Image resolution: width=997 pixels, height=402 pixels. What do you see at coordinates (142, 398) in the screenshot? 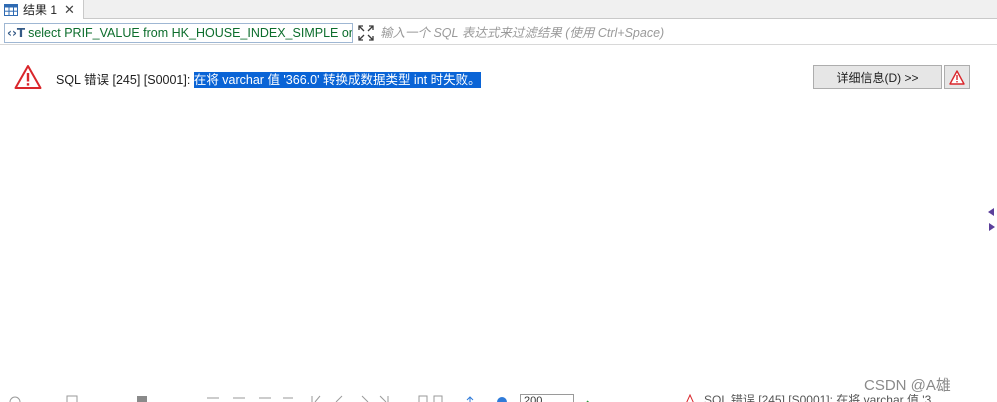
I see `script-icon` at bounding box center [142, 398].